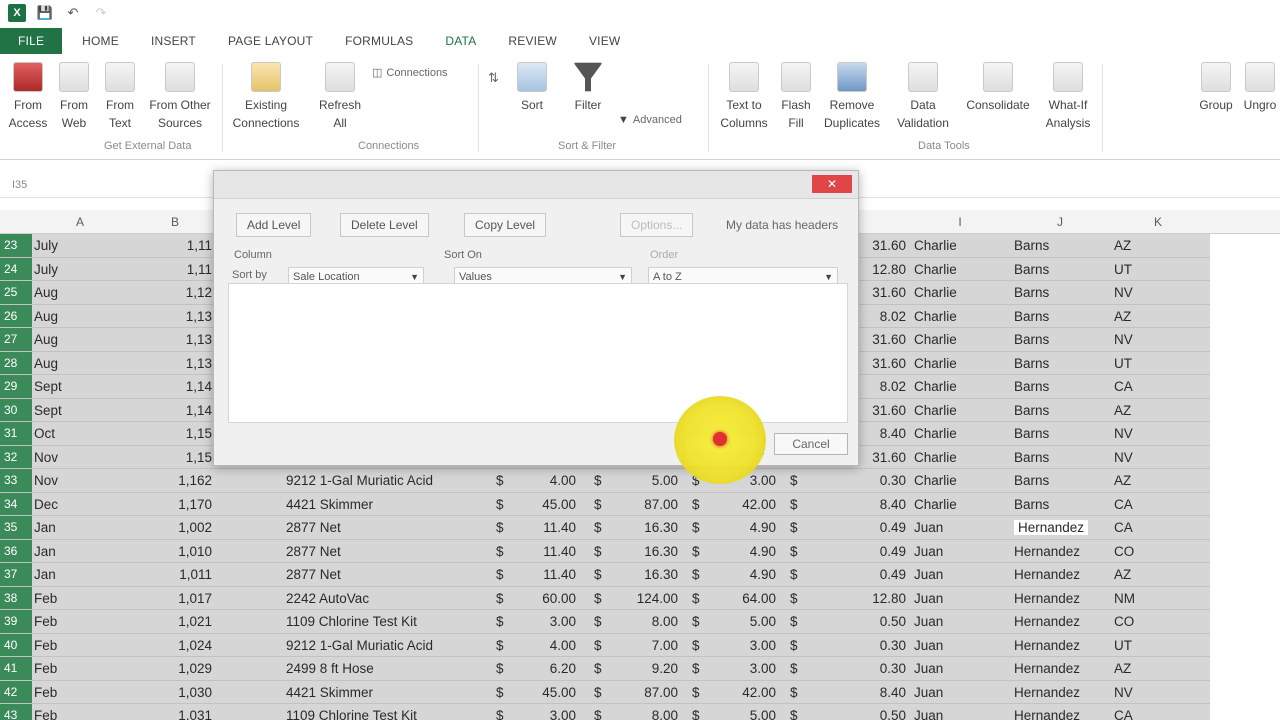 This screenshot has width=1280, height=720. I want to click on cell-state: UT, so click(1134, 270).